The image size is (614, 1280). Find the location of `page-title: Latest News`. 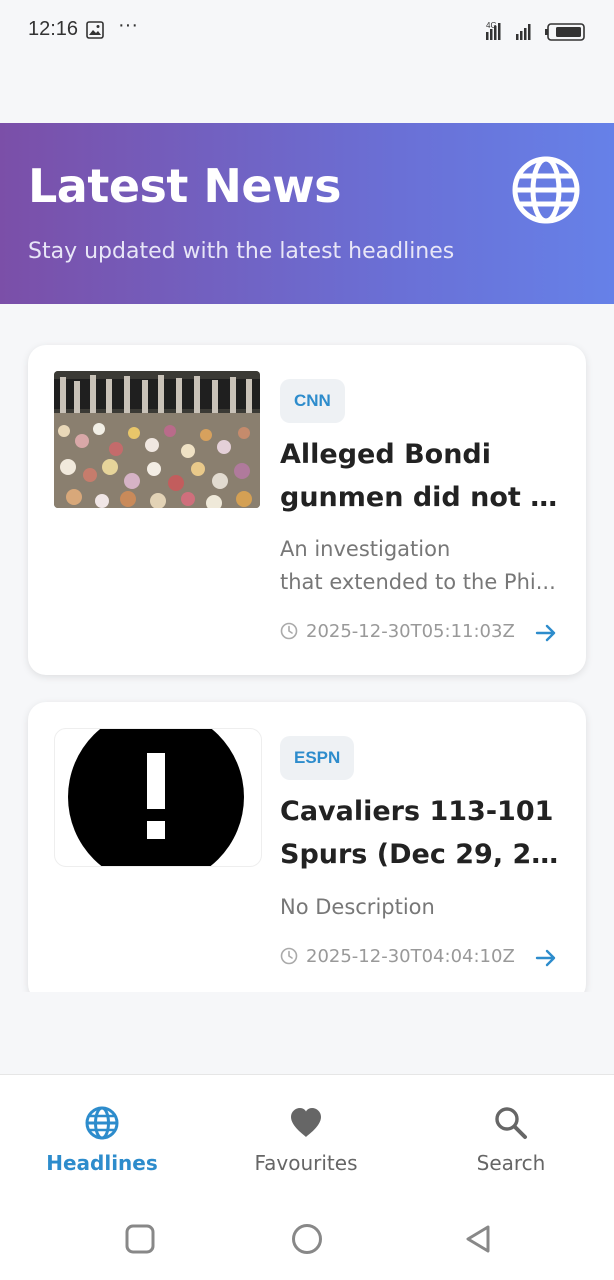

page-title: Latest News is located at coordinates (185, 186).